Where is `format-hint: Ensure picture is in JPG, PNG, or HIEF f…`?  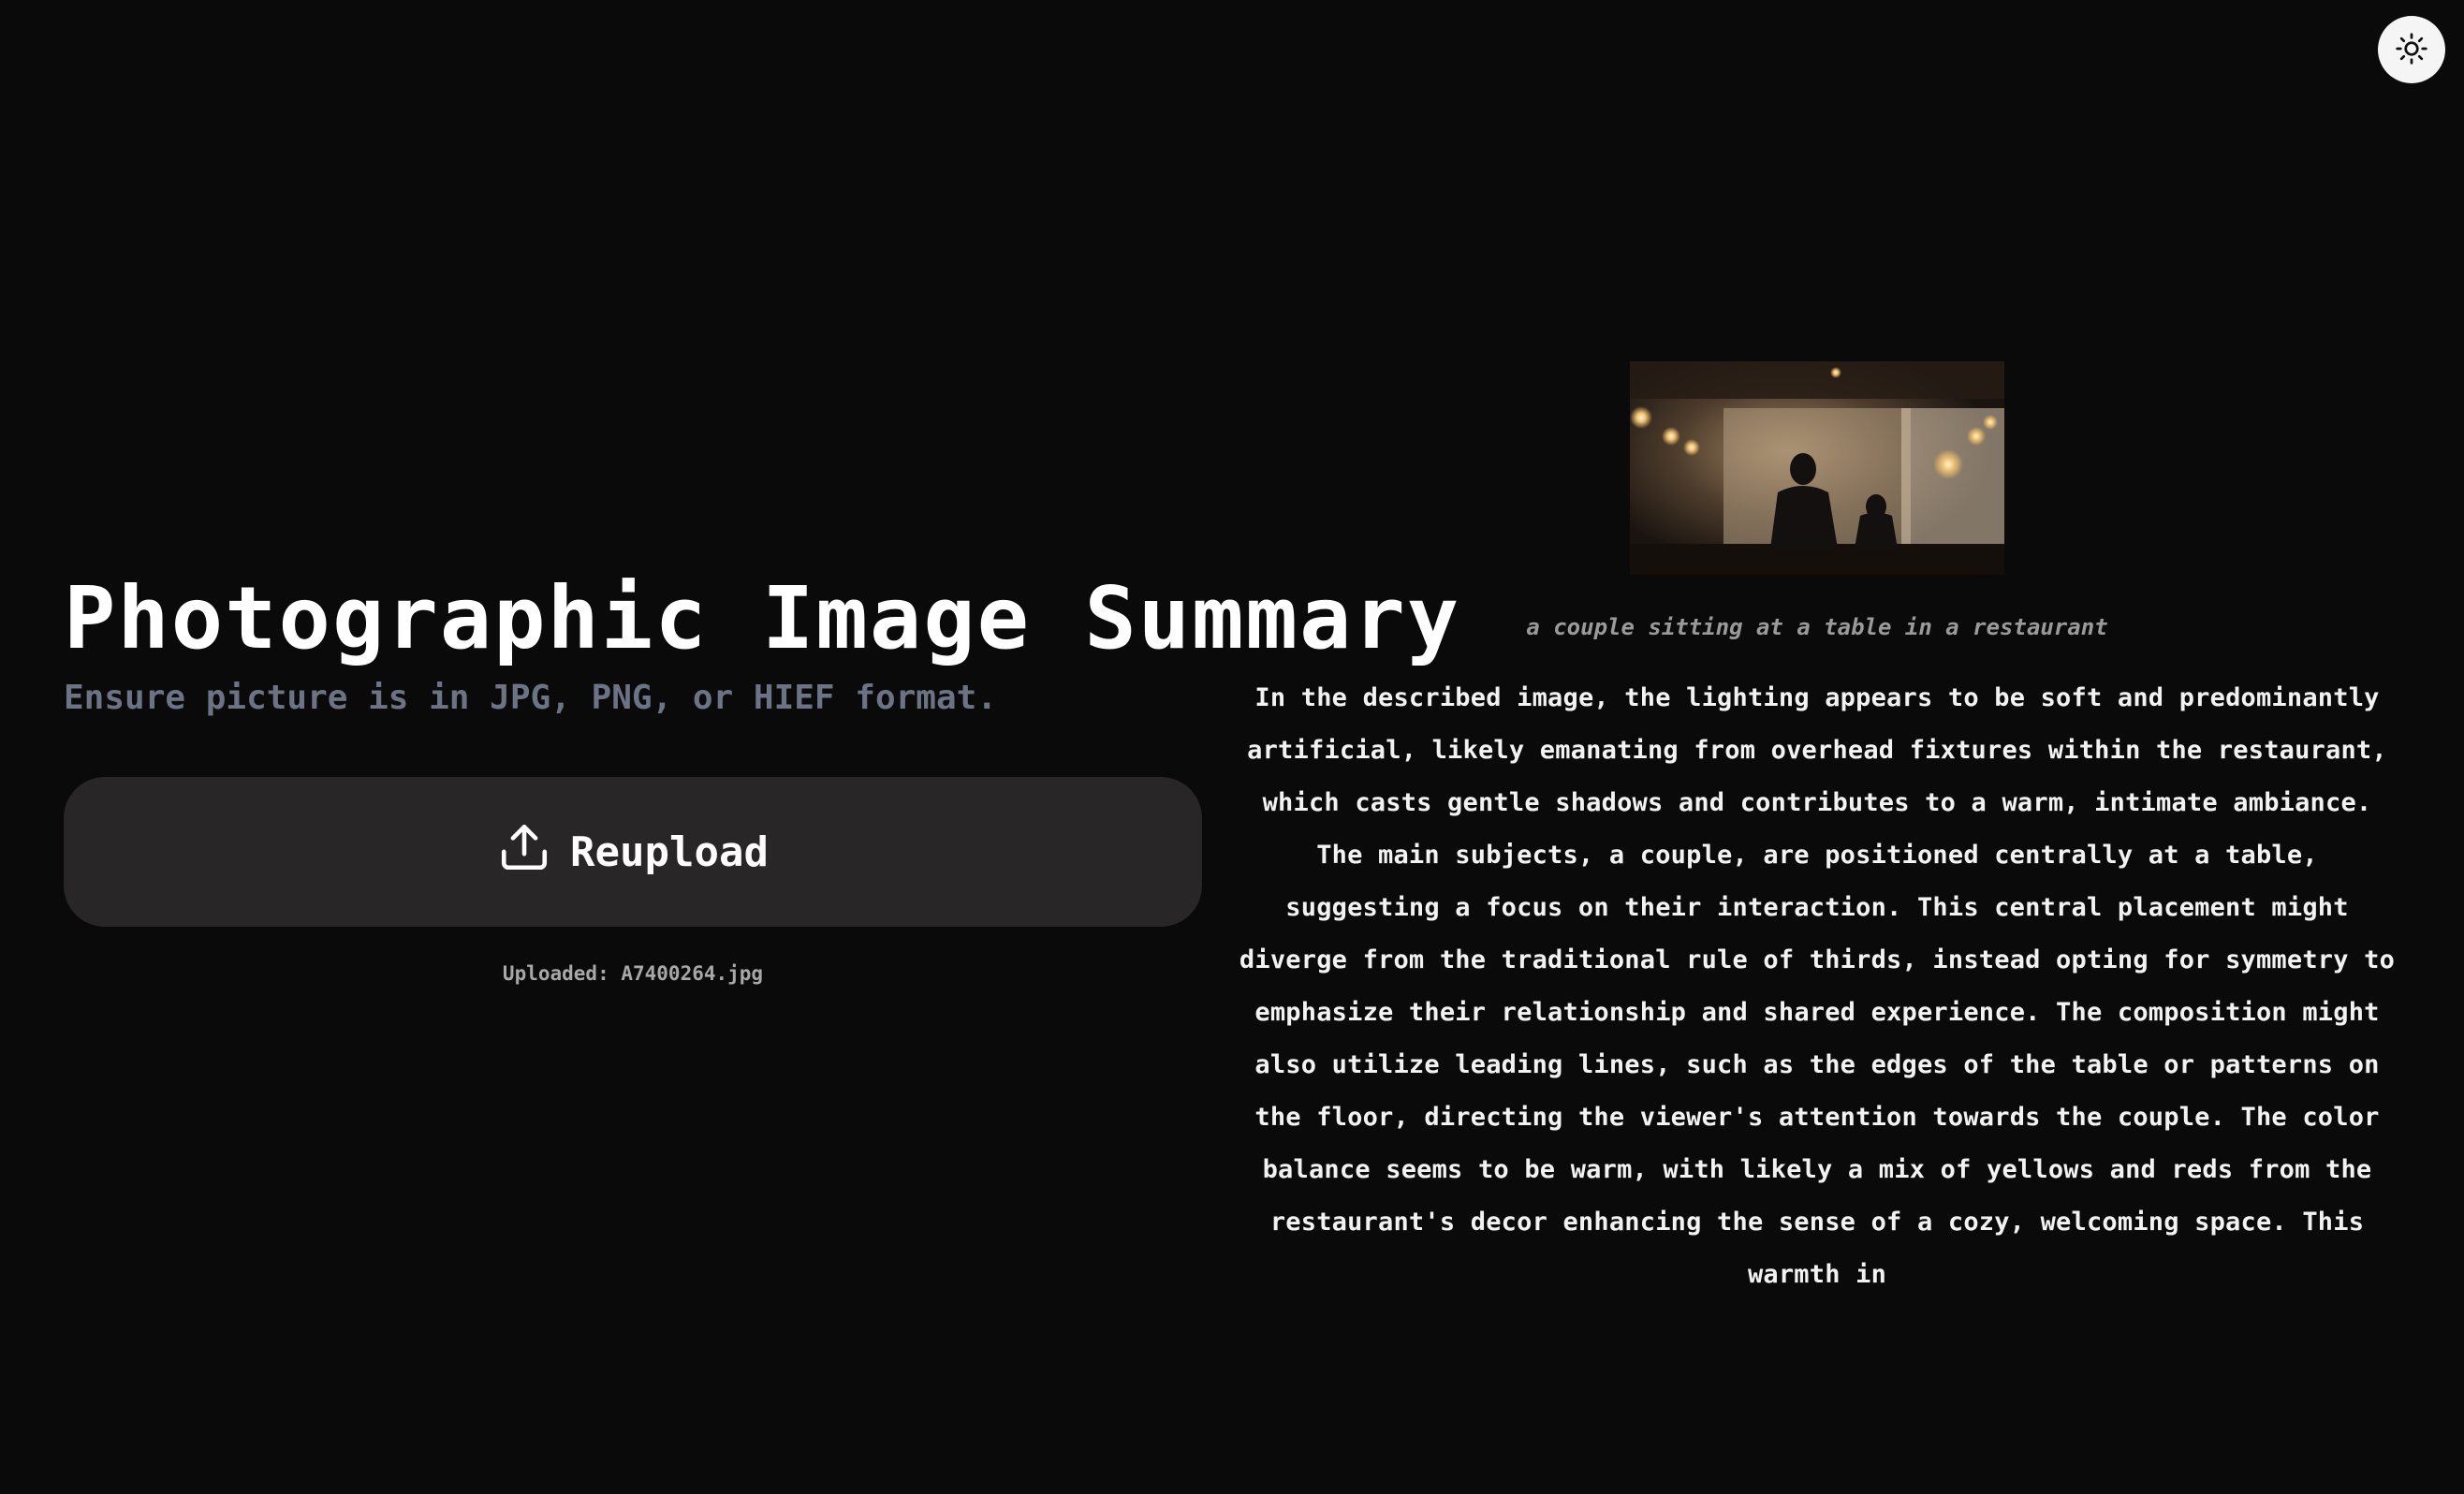
format-hint: Ensure picture is in JPG, PNG, or HIEF f… is located at coordinates (530, 698).